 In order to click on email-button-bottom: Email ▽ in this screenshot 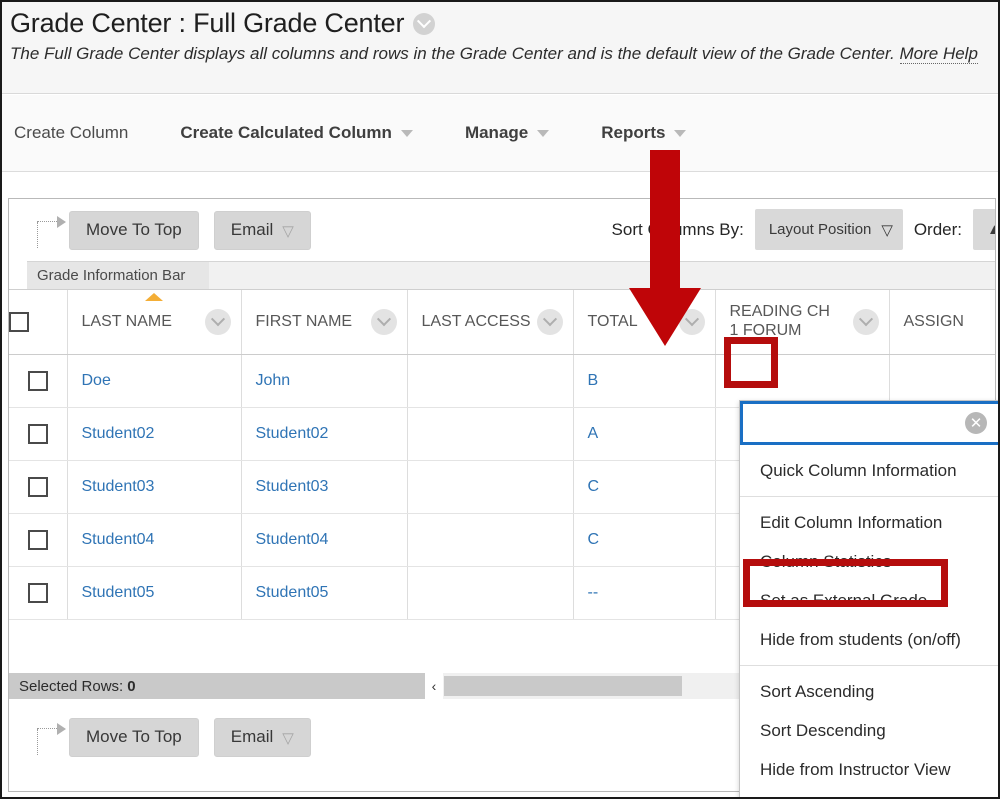, I will do `click(262, 737)`.